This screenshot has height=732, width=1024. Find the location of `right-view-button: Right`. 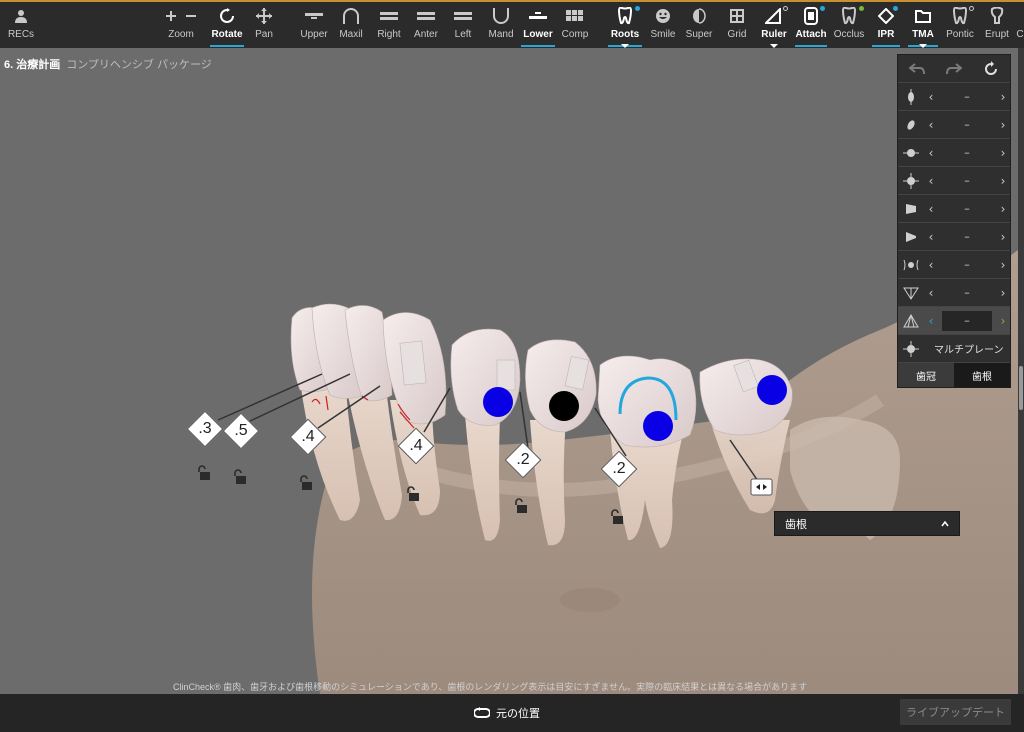

right-view-button: Right is located at coordinates (389, 27).